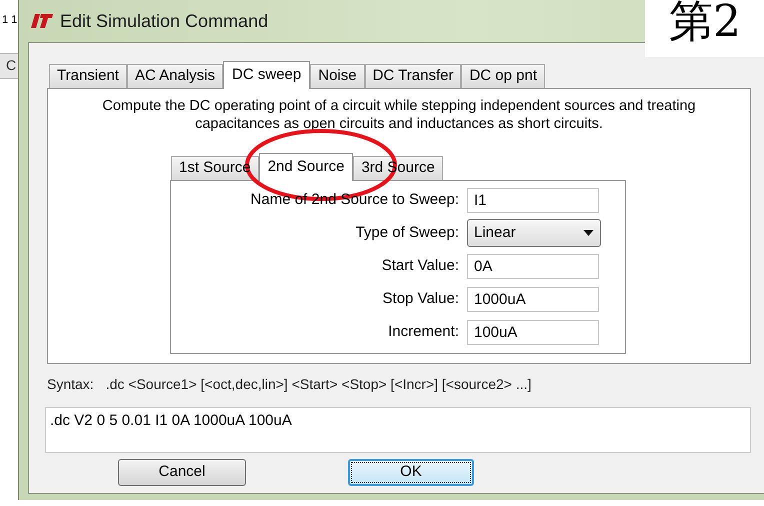 The width and height of the screenshot is (764, 506). What do you see at coordinates (421, 298) in the screenshot?
I see `field-label: Stop Value:` at bounding box center [421, 298].